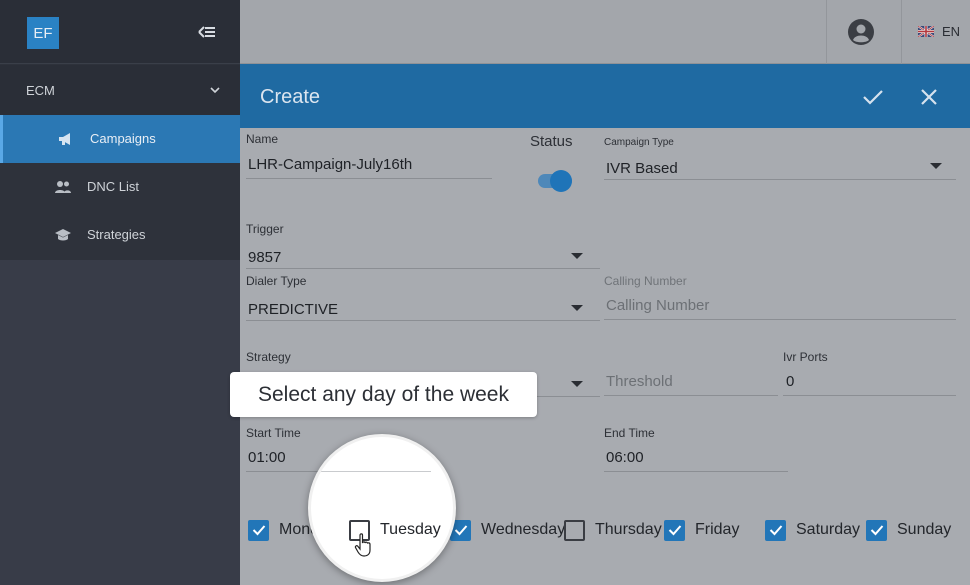 This screenshot has width=970, height=585. Describe the element at coordinates (577, 256) in the screenshot. I see `trigger-caret-icon` at that location.